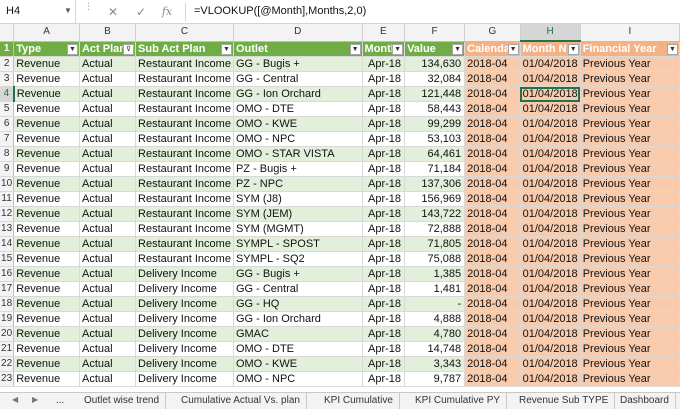 The height and width of the screenshot is (409, 680). I want to click on cell-value: 121,448, so click(435, 94).